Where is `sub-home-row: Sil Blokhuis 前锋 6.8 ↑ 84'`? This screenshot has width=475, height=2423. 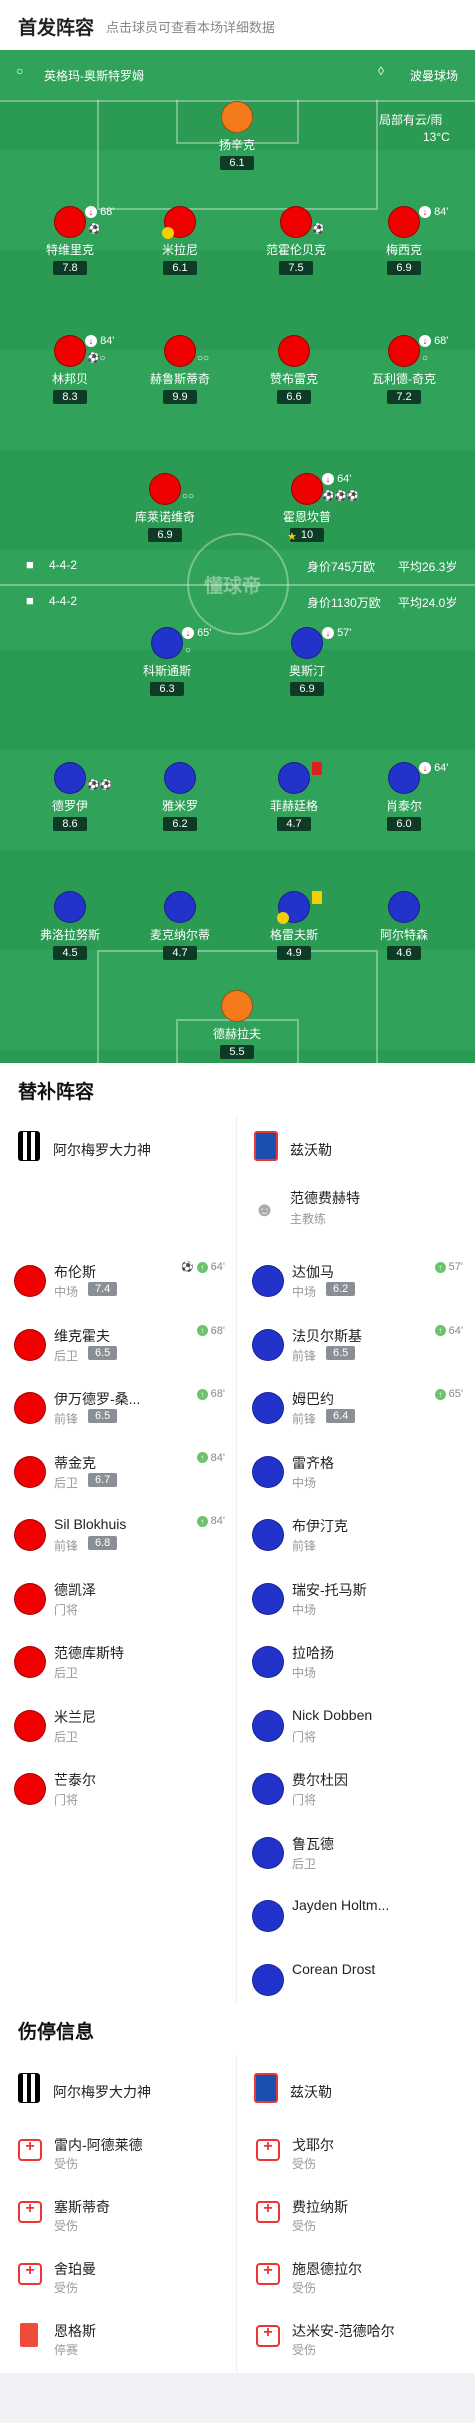 sub-home-row: Sil Blokhuis 前锋 6.8 ↑ 84' is located at coordinates (118, 1533).